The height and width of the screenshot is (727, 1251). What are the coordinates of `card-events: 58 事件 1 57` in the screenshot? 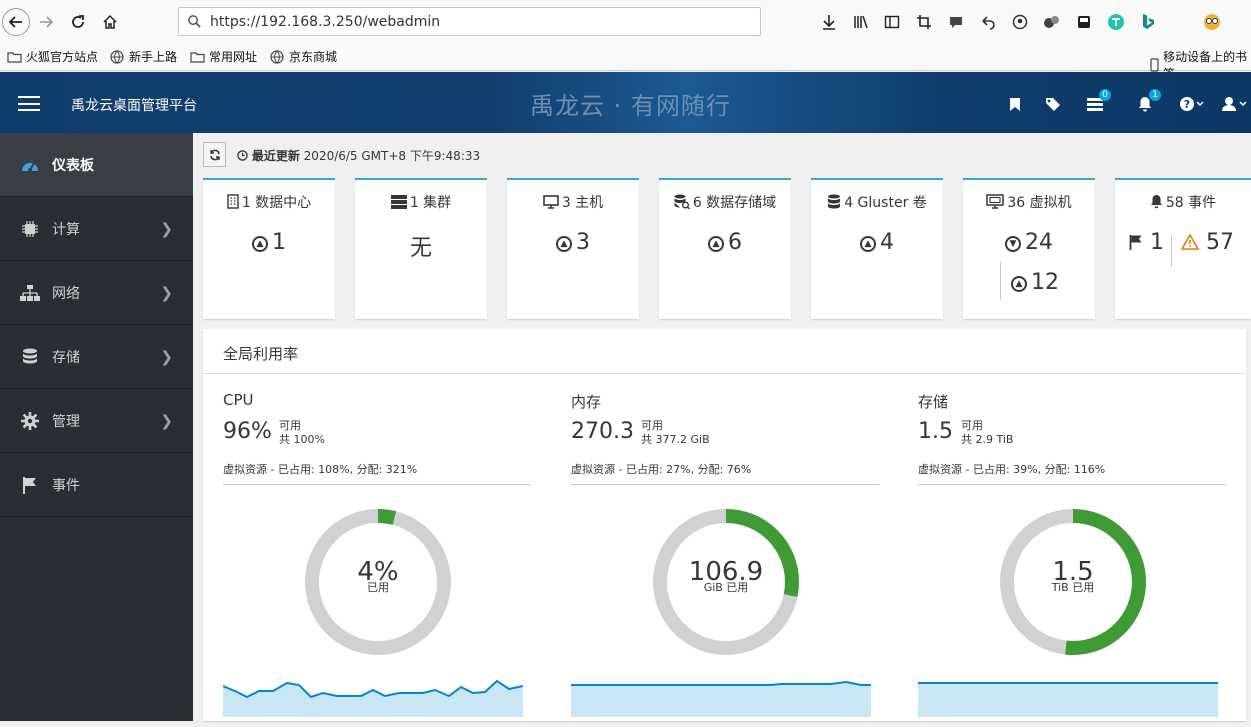 It's located at (1183, 248).